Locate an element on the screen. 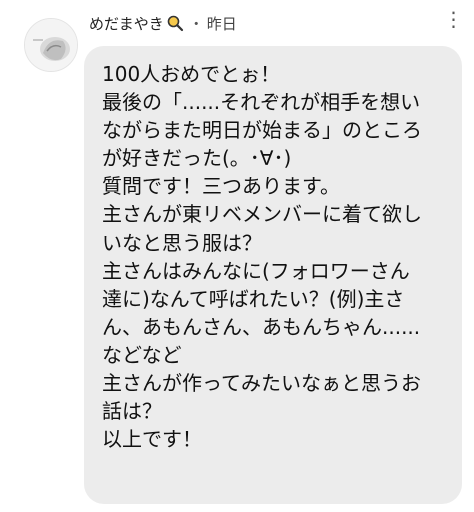 The width and height of the screenshot is (474, 512). message-line: 主さんが東リベメンバーに着て欲し is located at coordinates (262, 214).